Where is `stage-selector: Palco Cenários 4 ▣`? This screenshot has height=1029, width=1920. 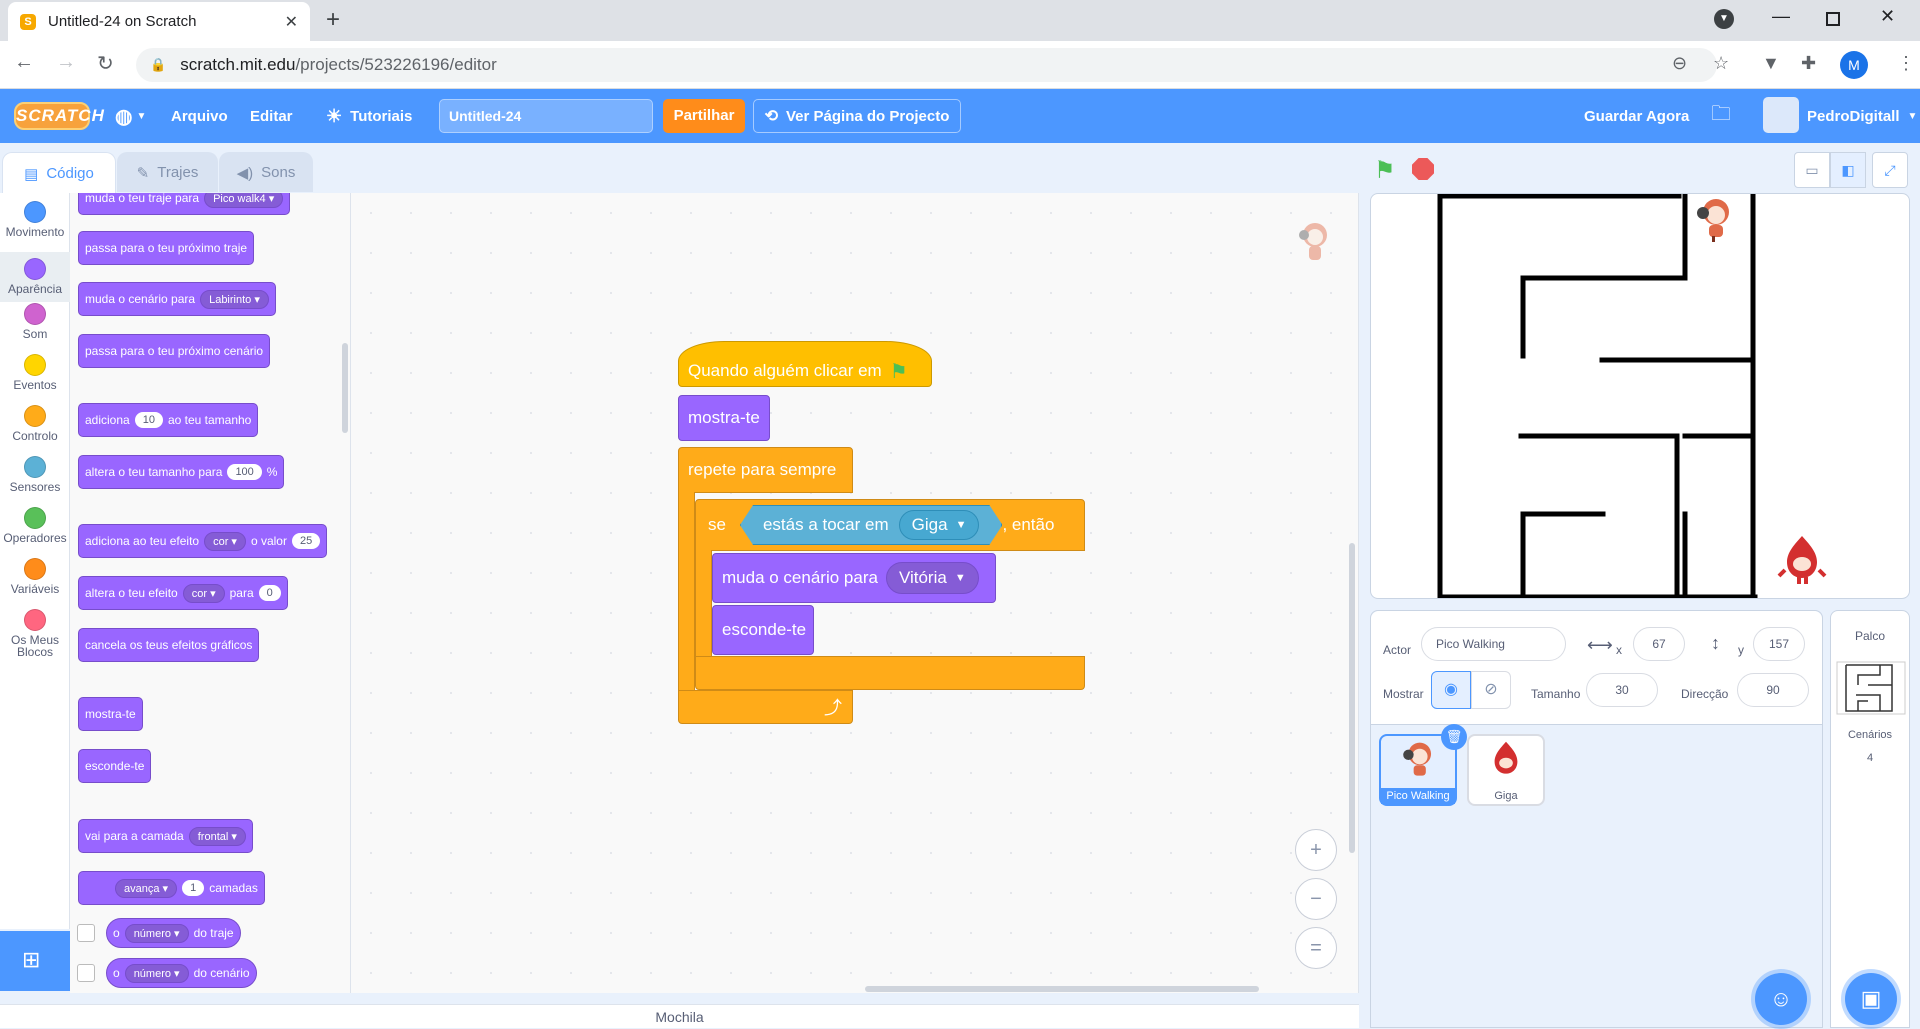
stage-selector: Palco Cenários 4 ▣ is located at coordinates (1870, 819).